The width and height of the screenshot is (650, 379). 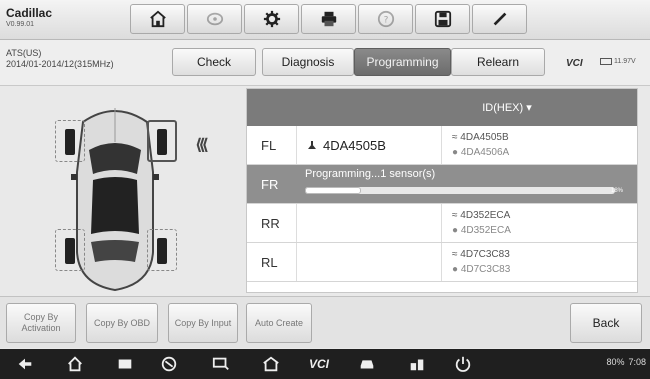 I want to click on table-row: RL ≈ 4D7C3C83 ● 4D7C3C83, so click(x=442, y=262).